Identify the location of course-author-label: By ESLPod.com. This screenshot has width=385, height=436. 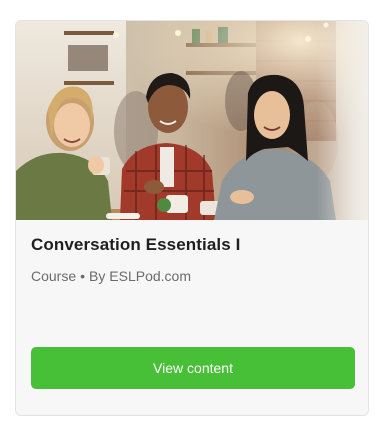
(140, 276).